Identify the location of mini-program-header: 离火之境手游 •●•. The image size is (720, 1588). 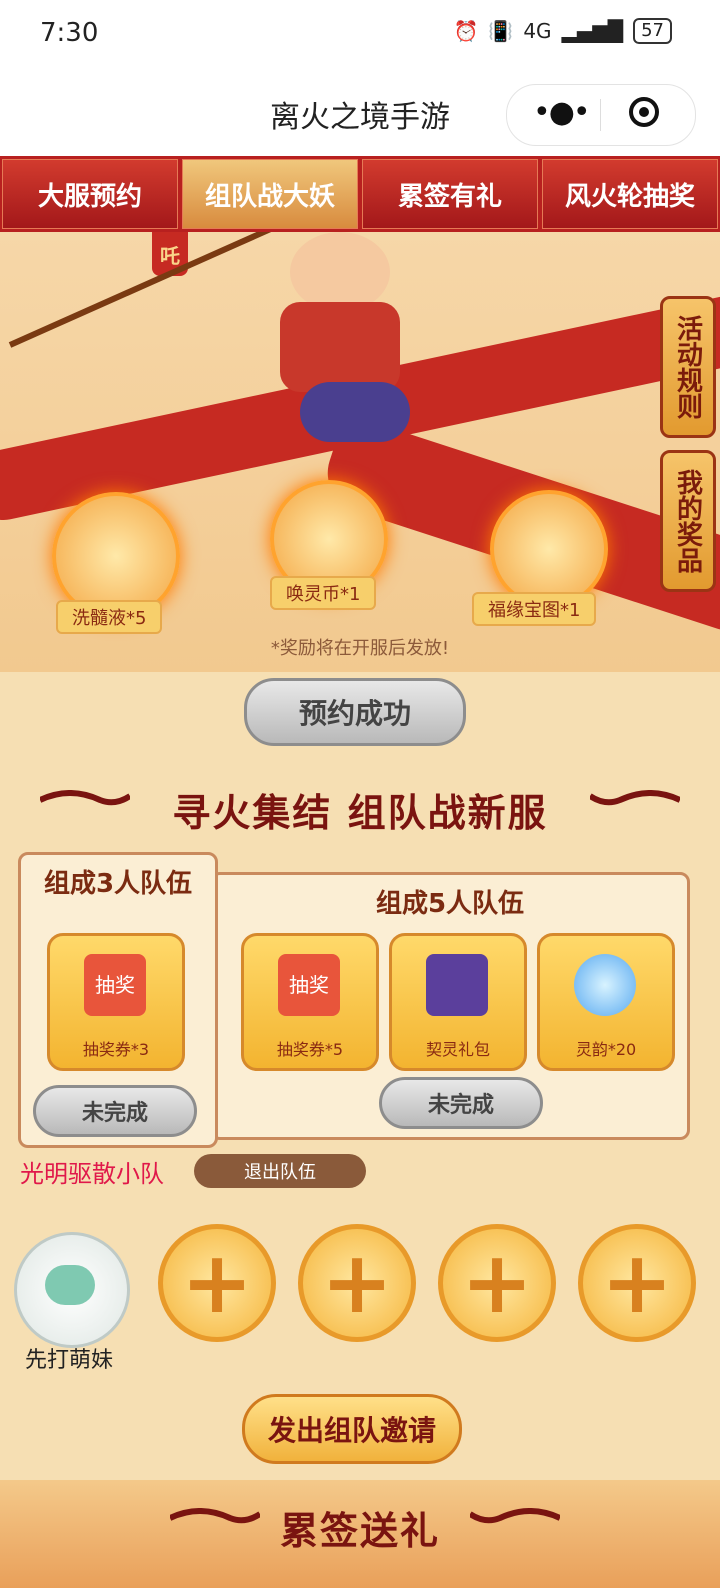
(360, 114).